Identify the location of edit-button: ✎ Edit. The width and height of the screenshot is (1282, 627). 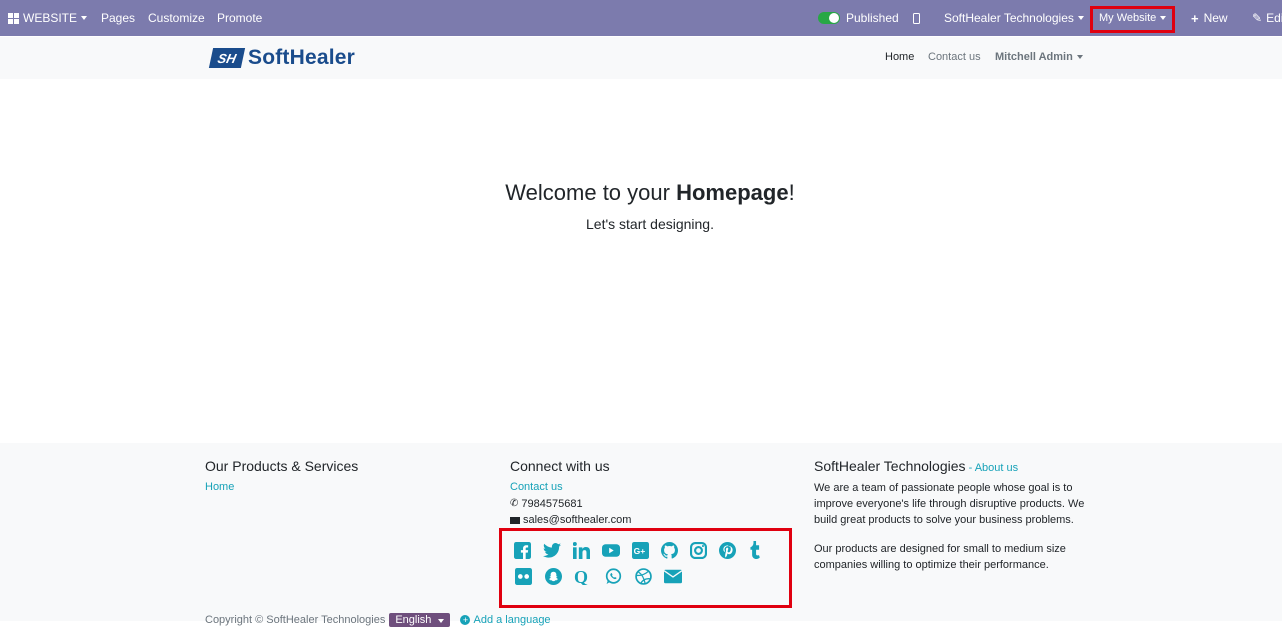
(1263, 18).